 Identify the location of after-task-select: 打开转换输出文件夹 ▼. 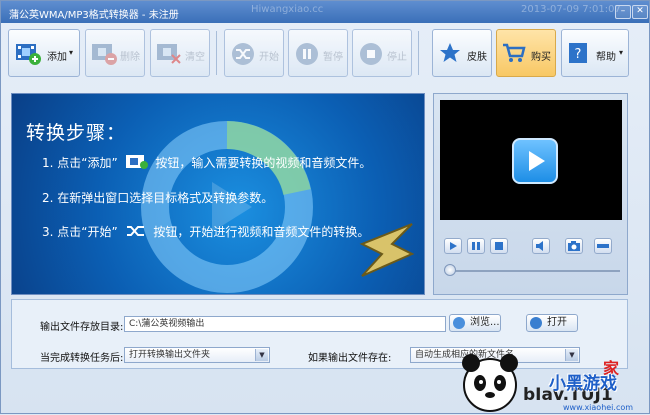
(197, 355).